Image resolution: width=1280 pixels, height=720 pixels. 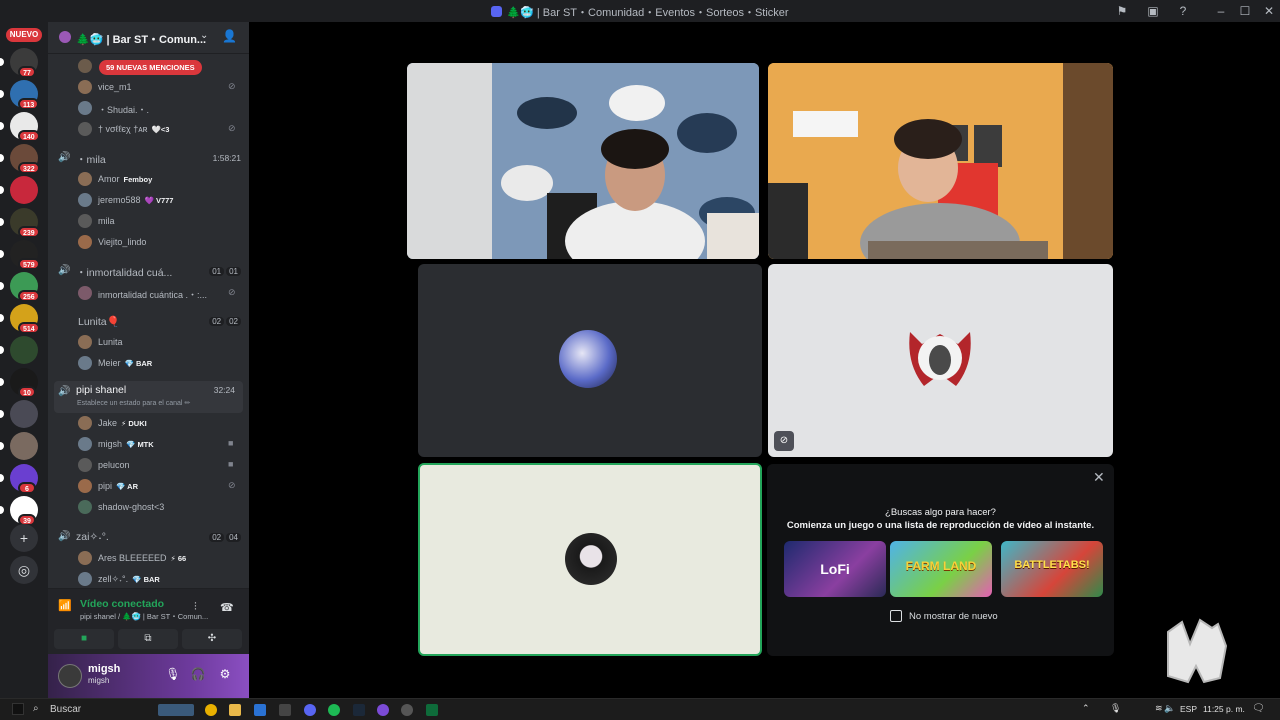 I want to click on screen-icon: ▣, so click(x=1153, y=11).